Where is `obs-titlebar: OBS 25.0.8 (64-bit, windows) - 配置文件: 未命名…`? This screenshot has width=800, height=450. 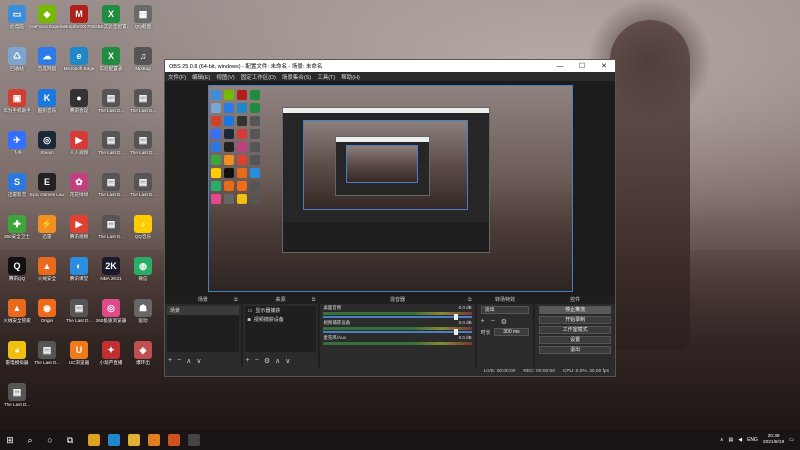 obs-titlebar: OBS 25.0.8 (64-bit, windows) - 配置文件: 未命名… is located at coordinates (390, 66).